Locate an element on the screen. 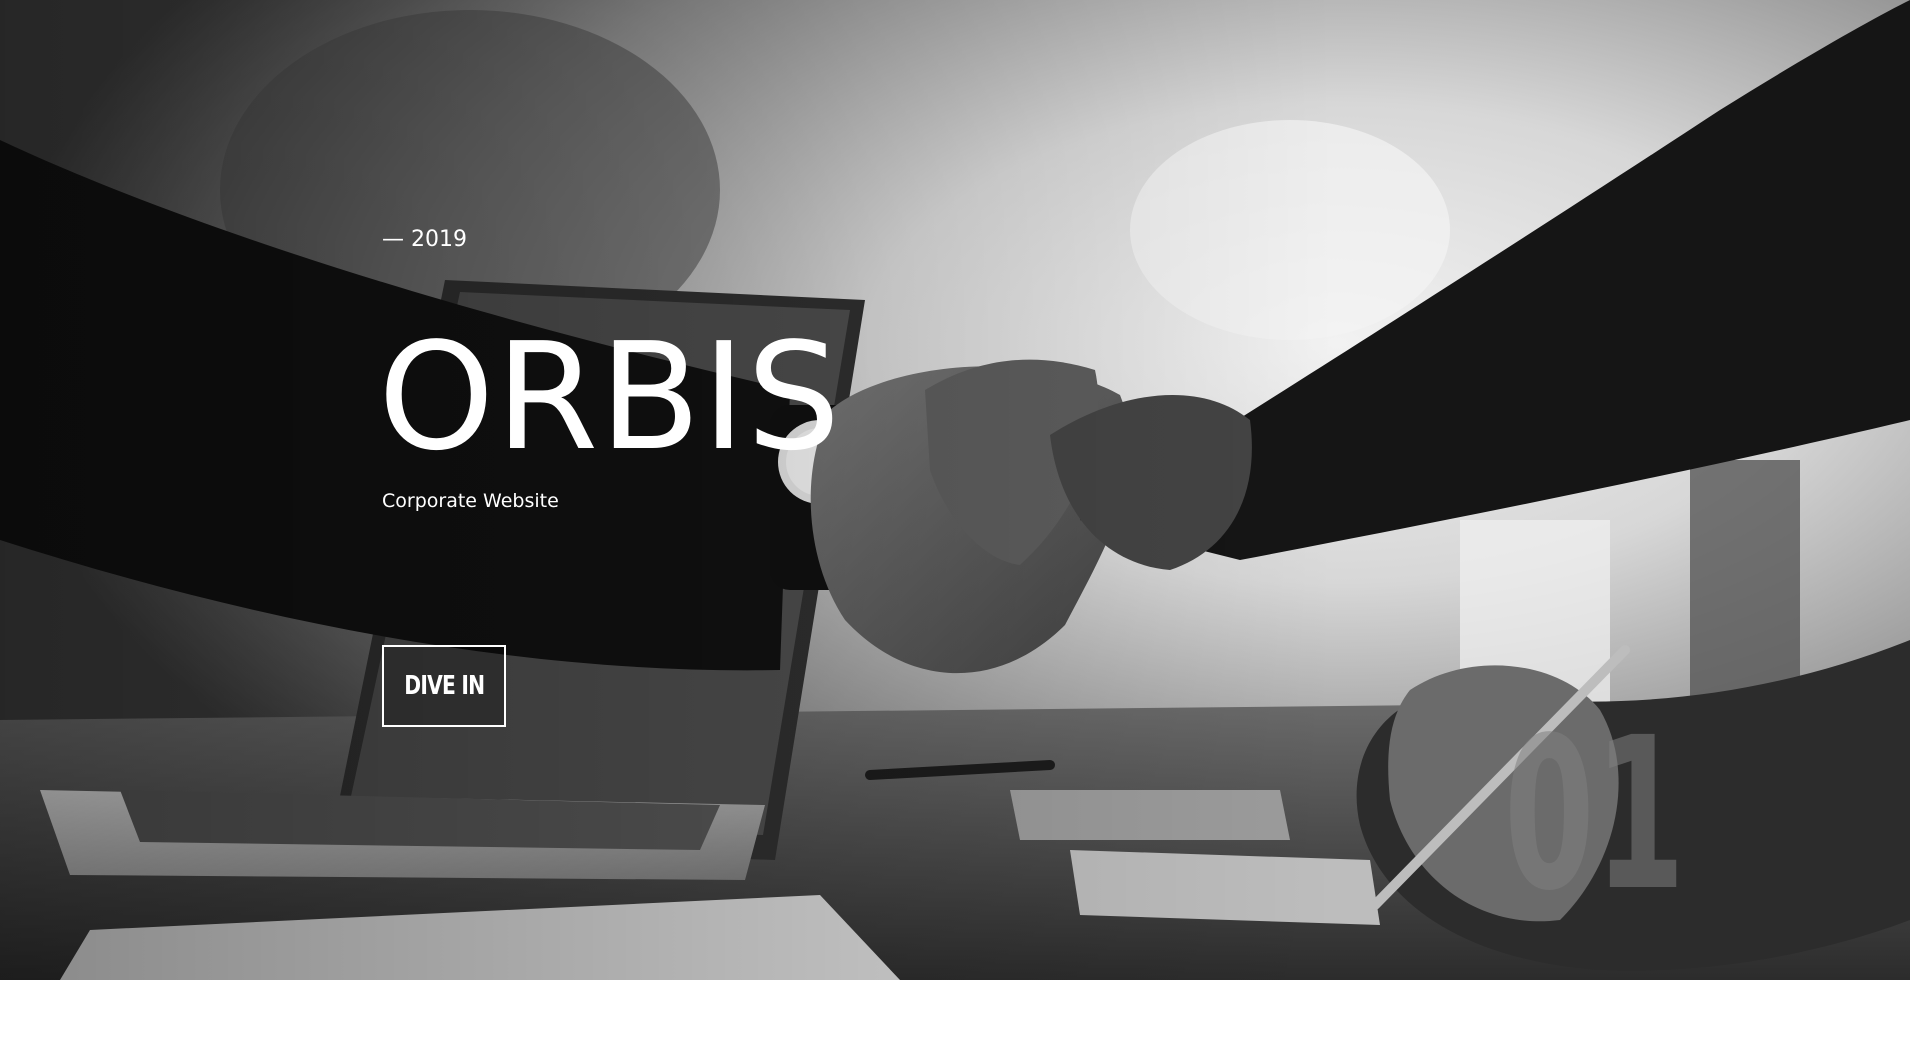  dive-in-button: DIVE IN is located at coordinates (444, 686).